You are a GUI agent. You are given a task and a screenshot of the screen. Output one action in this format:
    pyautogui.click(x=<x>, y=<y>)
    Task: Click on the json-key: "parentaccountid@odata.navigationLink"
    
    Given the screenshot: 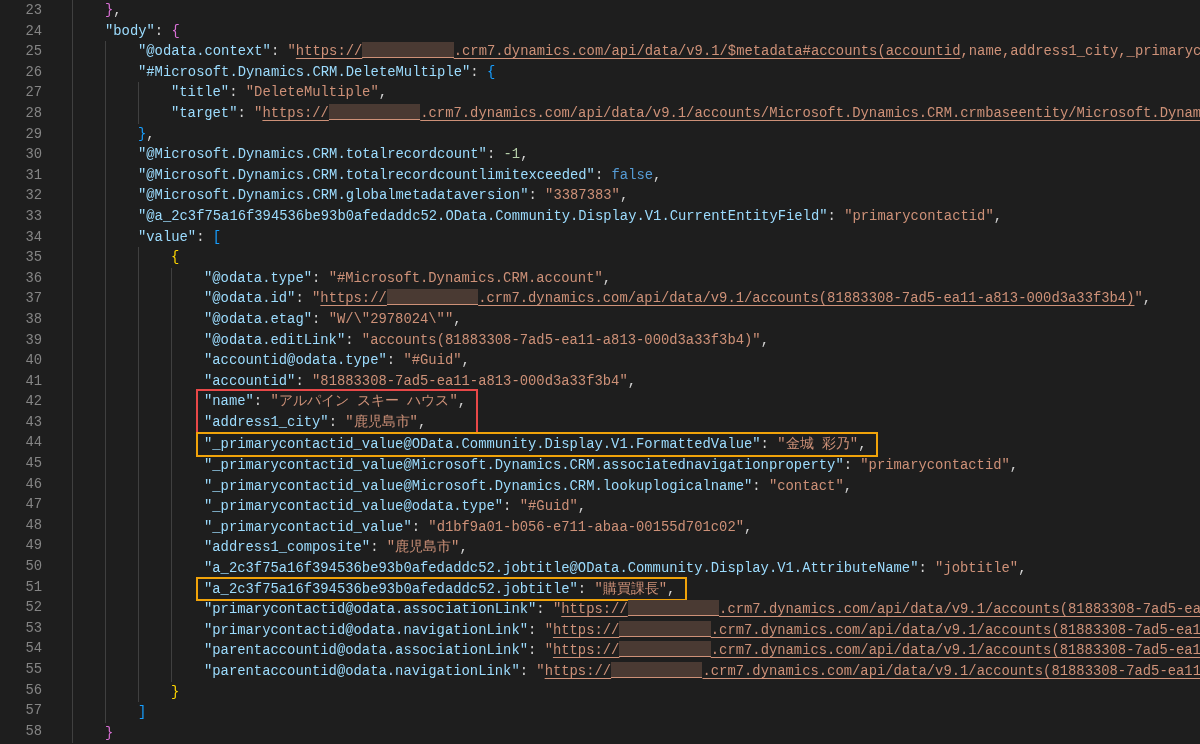 What is the action you would take?
    pyautogui.click(x=362, y=671)
    